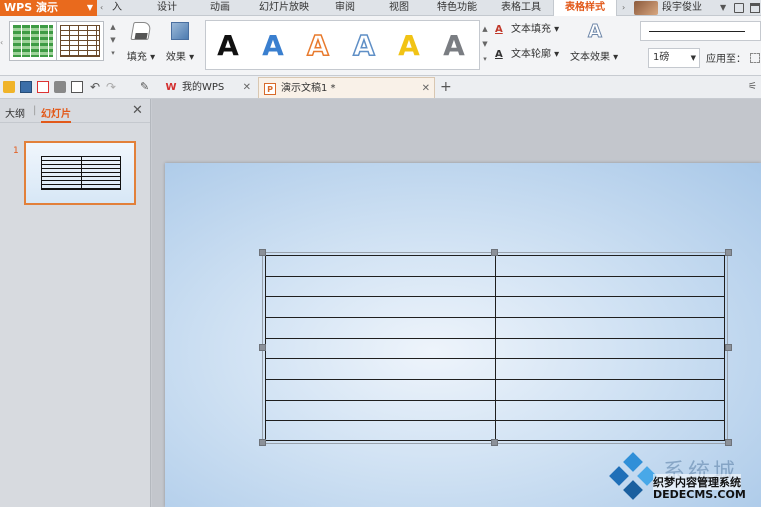 Image resolution: width=761 pixels, height=507 pixels. What do you see at coordinates (700, 31) in the screenshot?
I see `border-line-style-select` at bounding box center [700, 31].